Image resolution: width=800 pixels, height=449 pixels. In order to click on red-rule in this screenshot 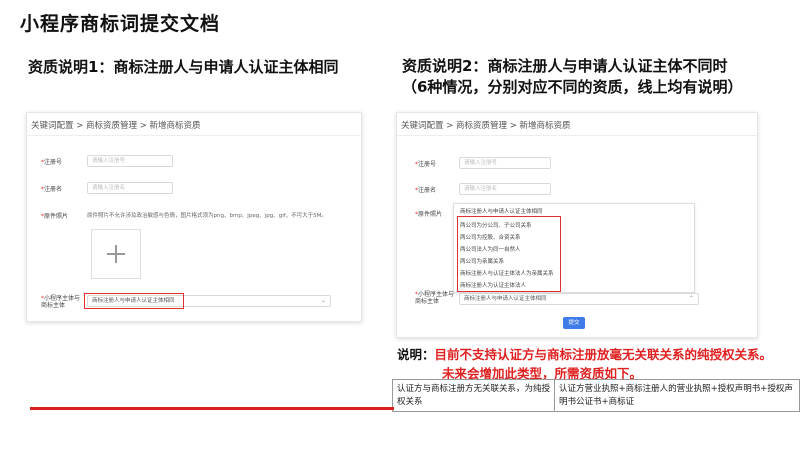, I will do `click(212, 408)`.